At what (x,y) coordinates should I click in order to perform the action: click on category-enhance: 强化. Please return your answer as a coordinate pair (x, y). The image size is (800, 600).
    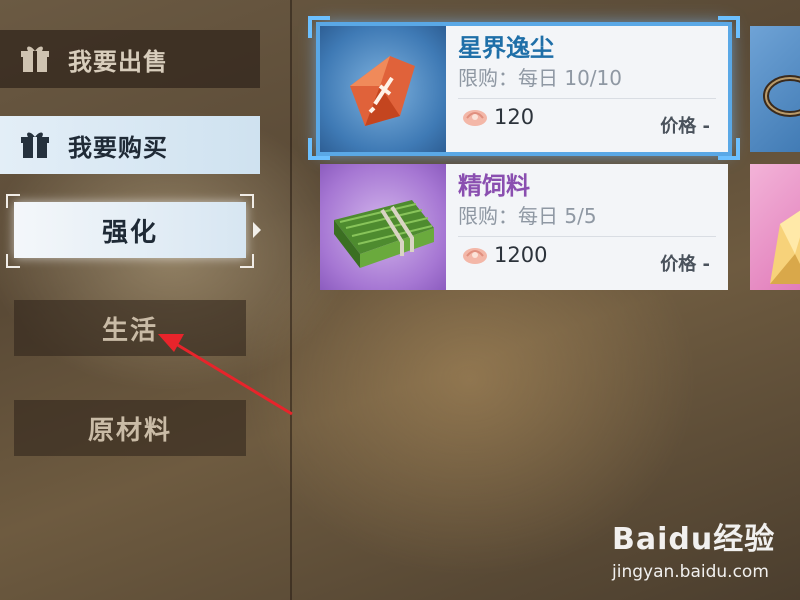
    Looking at the image, I should click on (130, 230).